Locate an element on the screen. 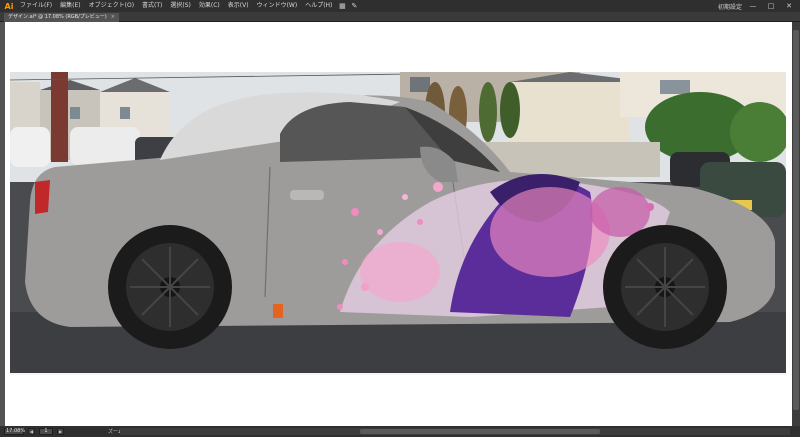 Image resolution: width=800 pixels, height=437 pixels. zoom-level-field: 17.08% is located at coordinates (14, 431).